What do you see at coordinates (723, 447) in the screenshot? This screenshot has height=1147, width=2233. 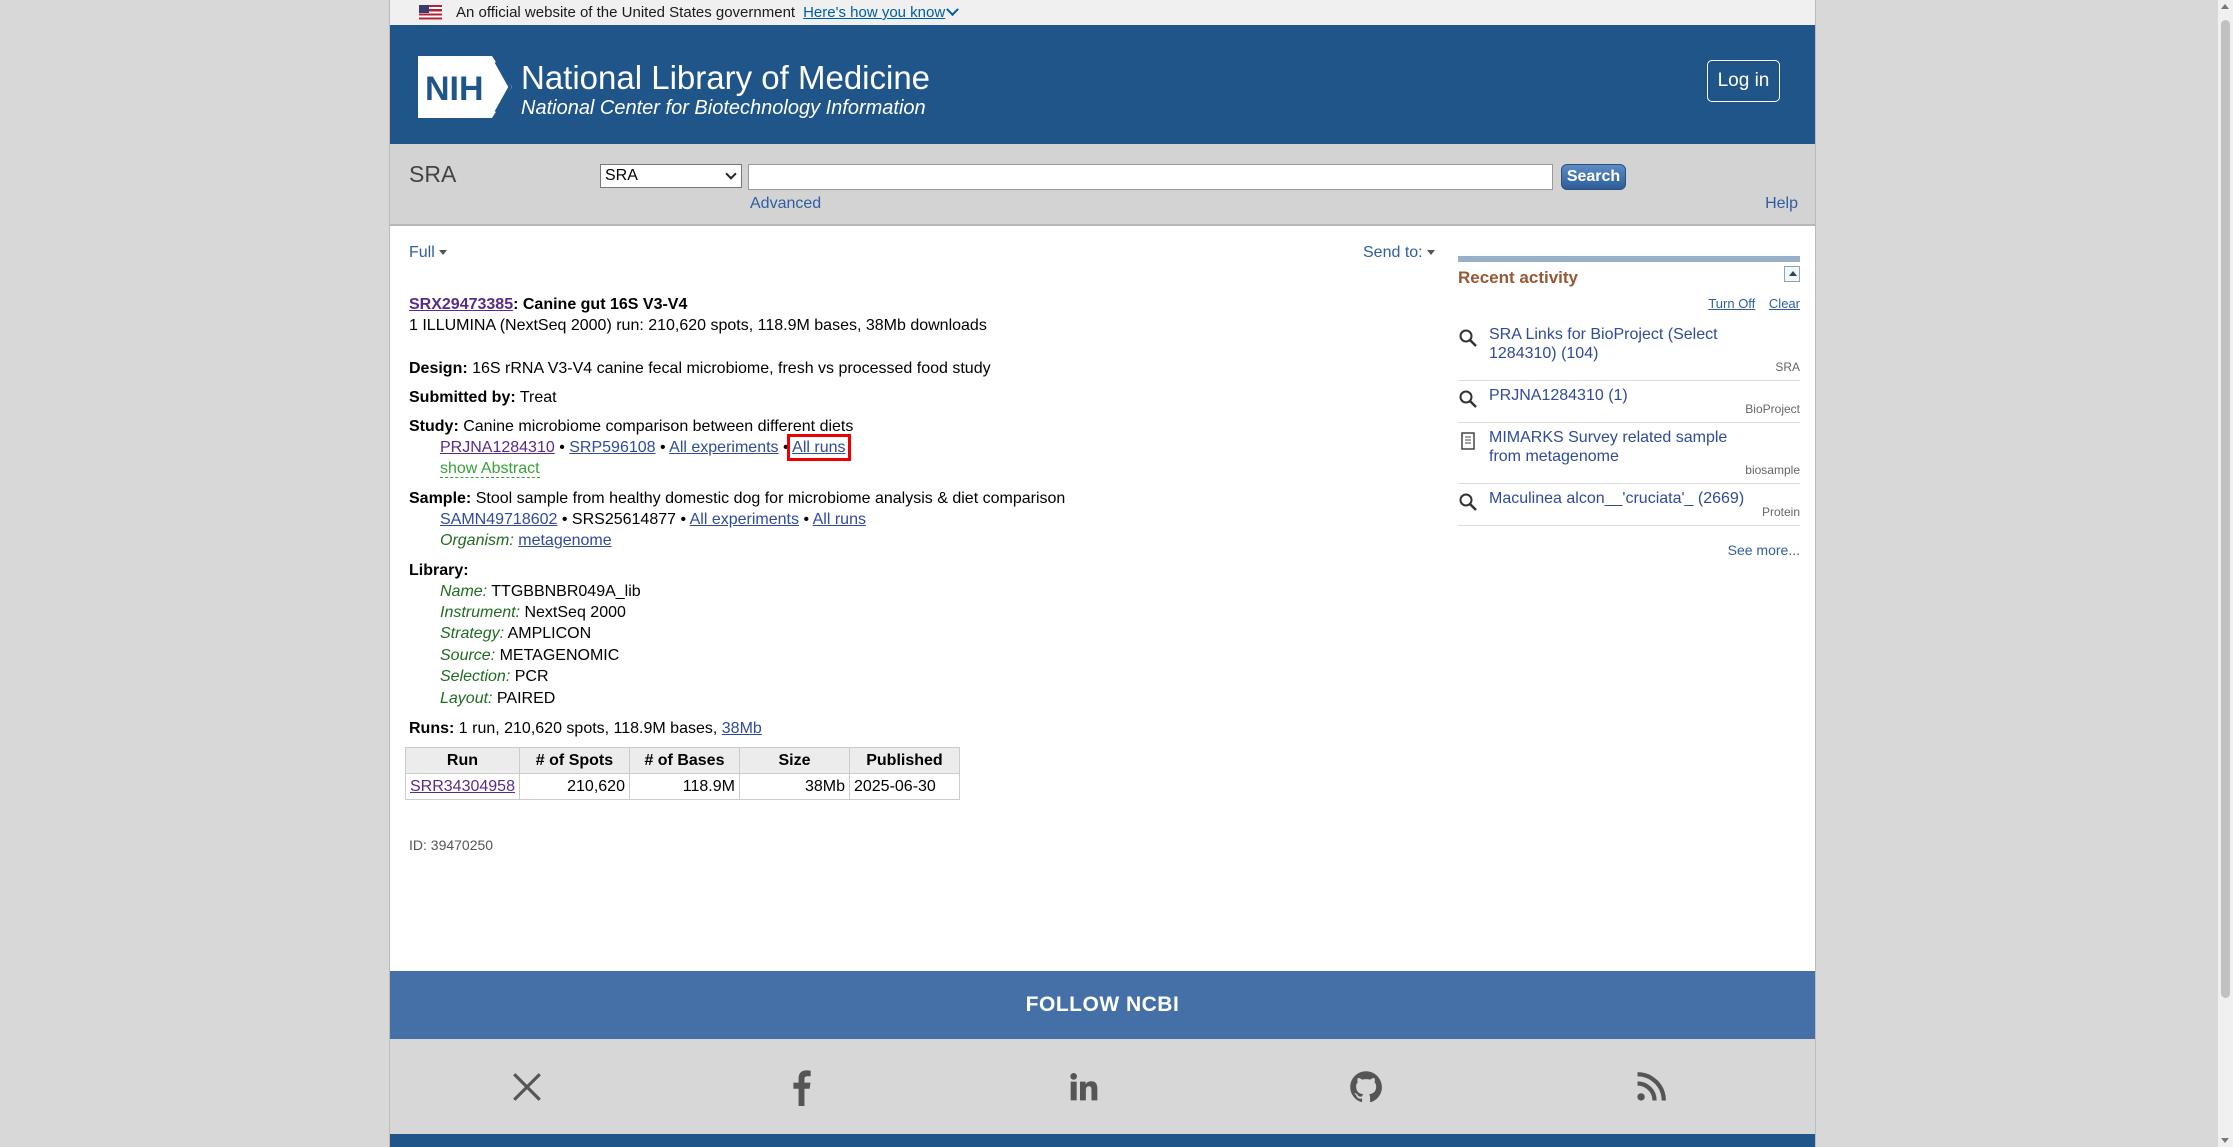 I see `study-all-experiments-link: All experiments` at bounding box center [723, 447].